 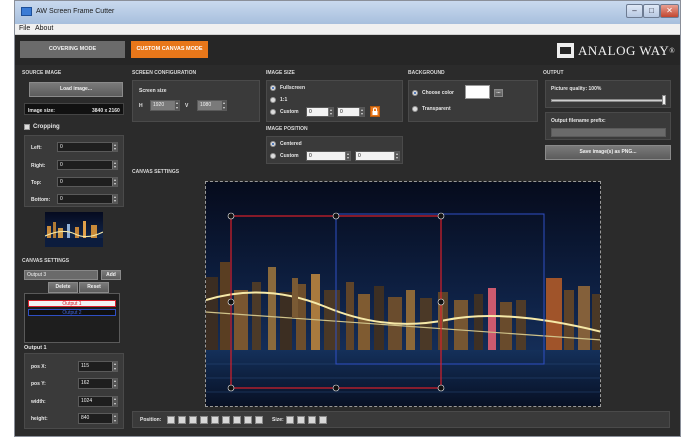 What do you see at coordinates (289, 156) in the screenshot?
I see `image-position-custom-label: Custom` at bounding box center [289, 156].